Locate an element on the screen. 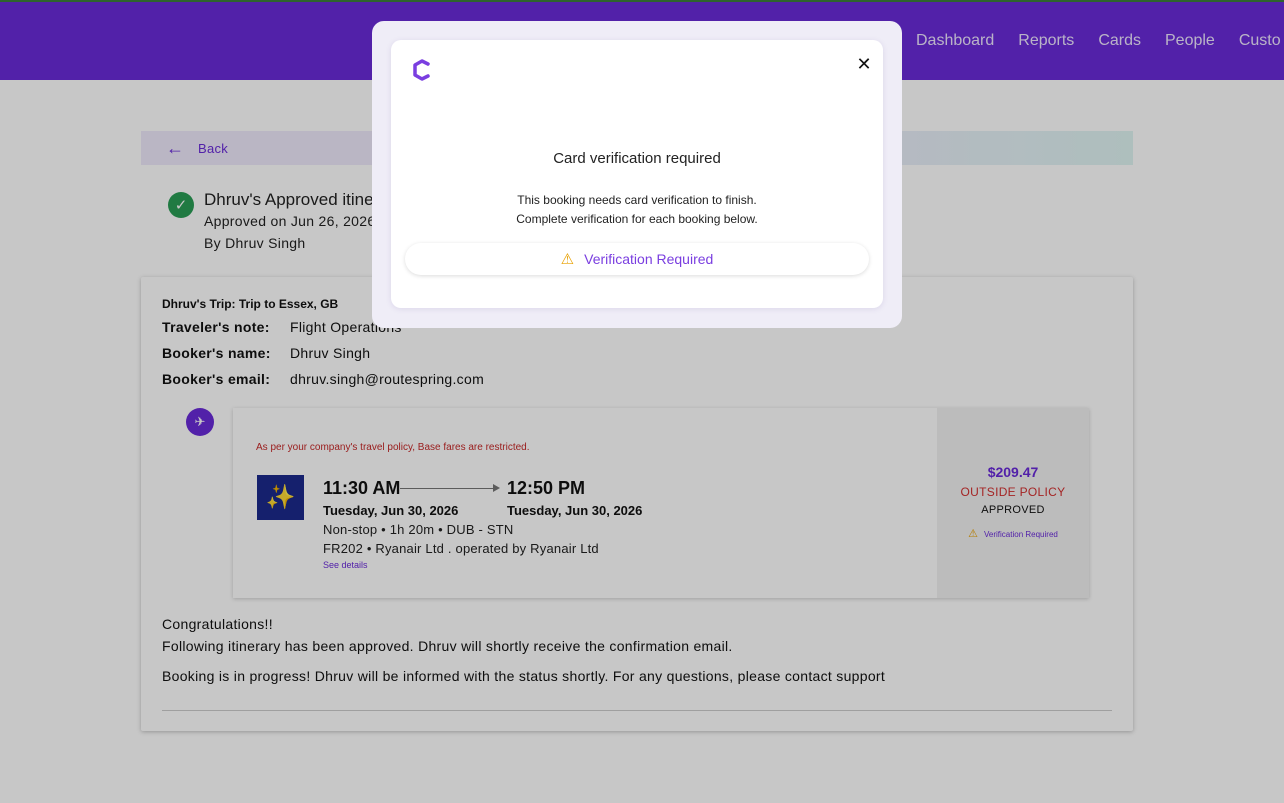 The height and width of the screenshot is (803, 1284). verification-button-label: Verification Required is located at coordinates (649, 259).